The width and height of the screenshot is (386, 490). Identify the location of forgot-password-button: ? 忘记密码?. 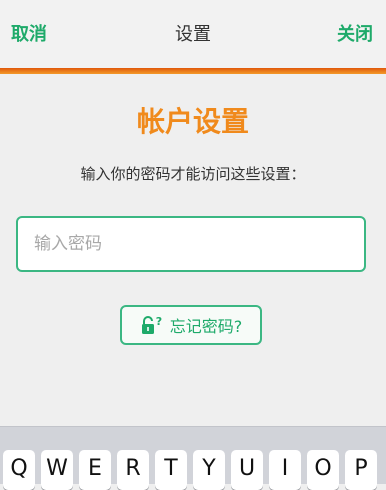
(191, 325).